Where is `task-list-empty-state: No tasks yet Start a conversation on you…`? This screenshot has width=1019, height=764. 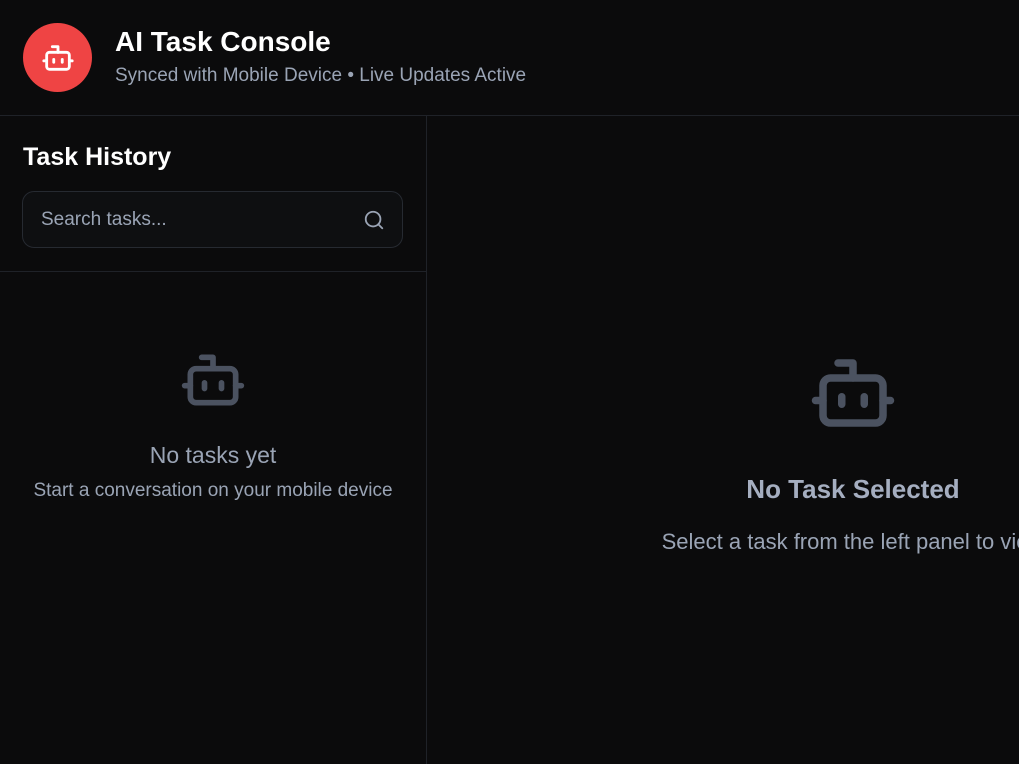
task-list-empty-state: No tasks yet Start a conversation on you… is located at coordinates (213, 425).